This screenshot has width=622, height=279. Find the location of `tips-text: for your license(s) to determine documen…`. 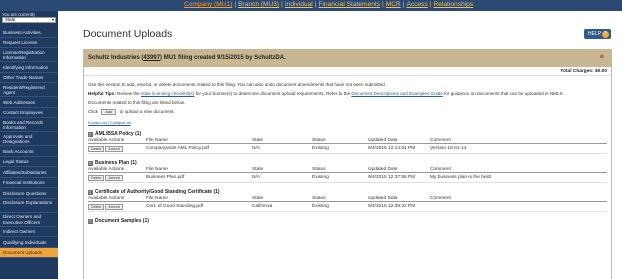

tips-text: for your license(s) to determine documen… is located at coordinates (273, 93).